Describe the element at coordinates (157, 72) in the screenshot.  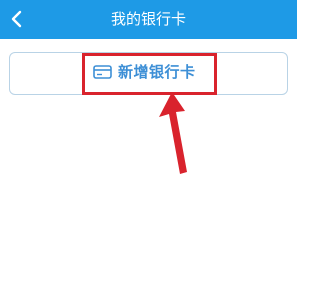
I see `add-bank-card-label: 新增银行卡` at that location.